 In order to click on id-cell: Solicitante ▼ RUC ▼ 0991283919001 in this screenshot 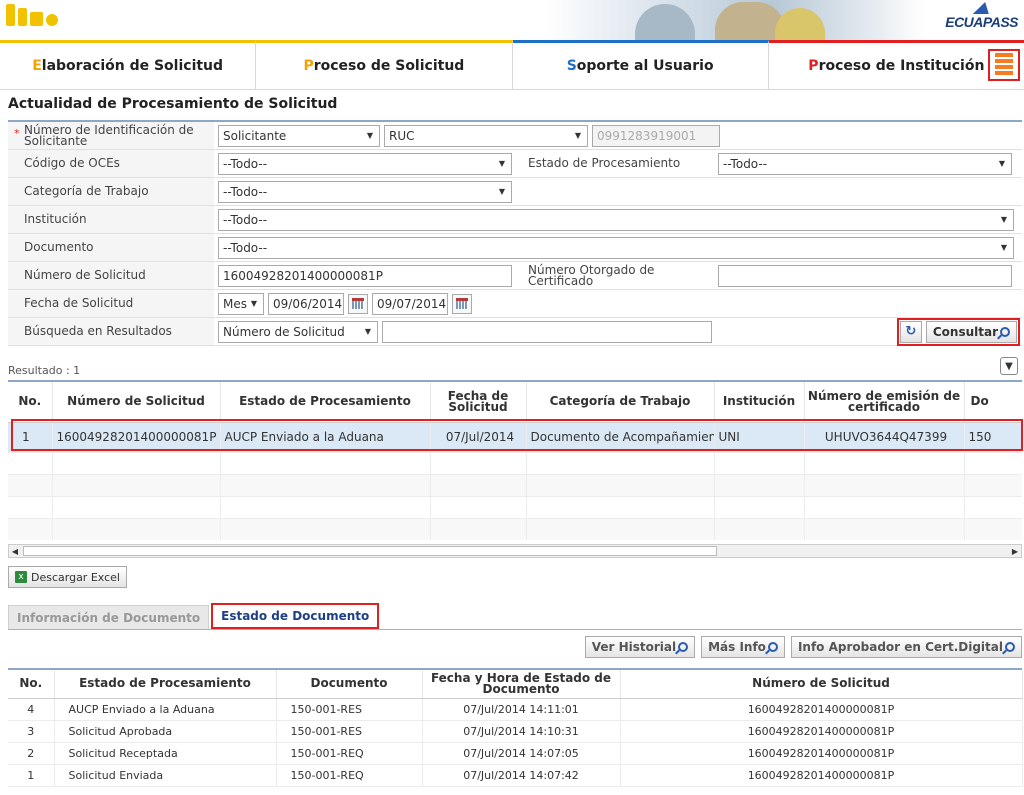, I will do `click(469, 135)`.